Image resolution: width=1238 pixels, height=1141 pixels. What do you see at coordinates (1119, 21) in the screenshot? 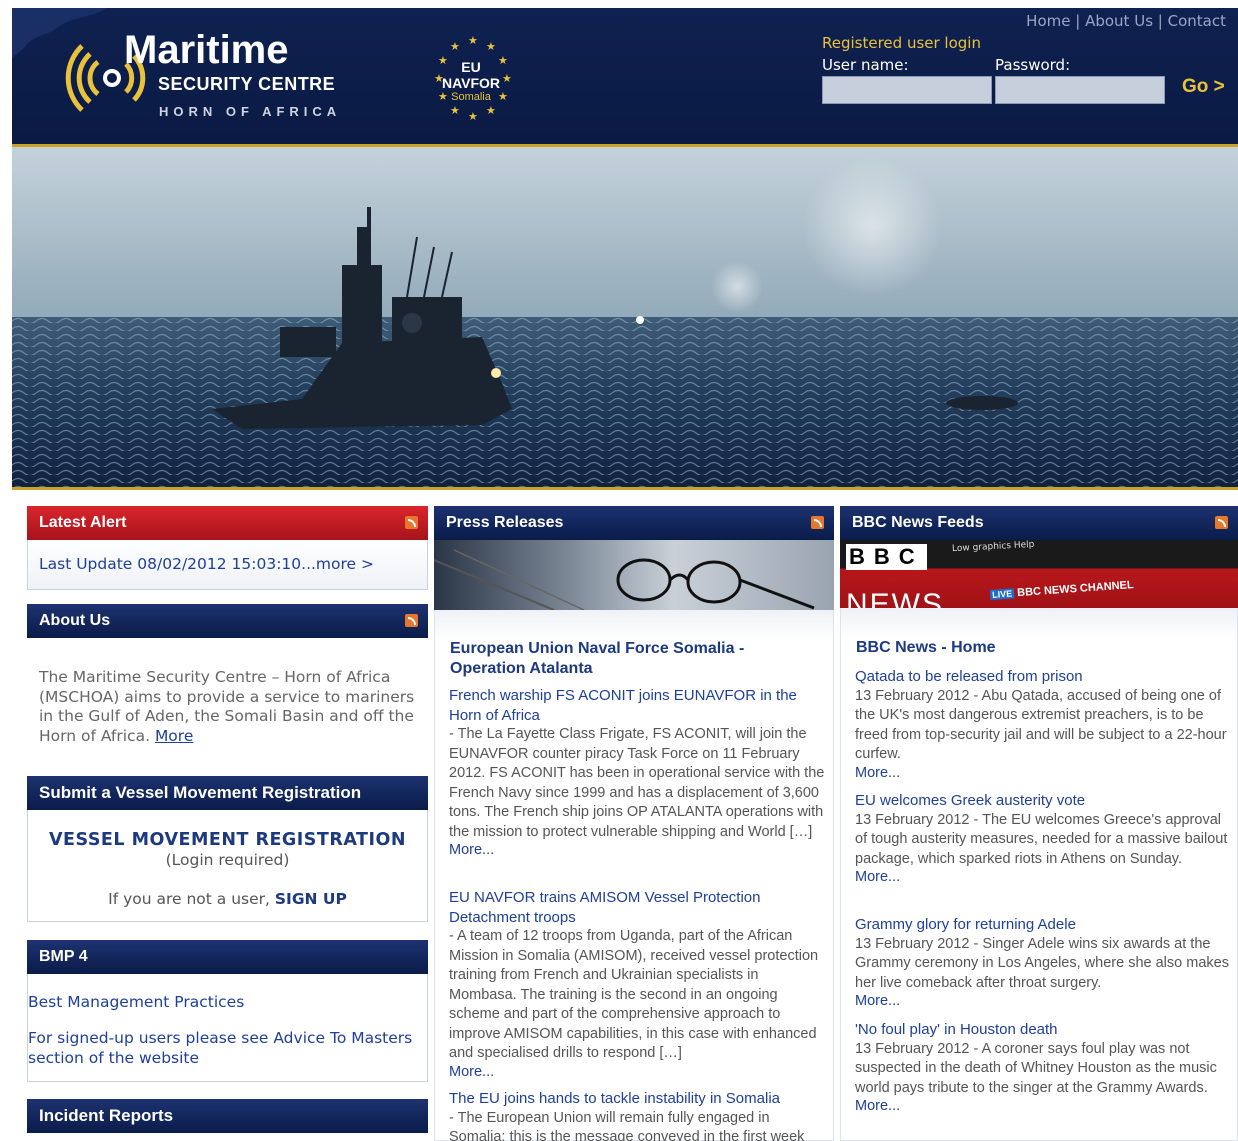
I see `nav-about-link: About Us` at bounding box center [1119, 21].